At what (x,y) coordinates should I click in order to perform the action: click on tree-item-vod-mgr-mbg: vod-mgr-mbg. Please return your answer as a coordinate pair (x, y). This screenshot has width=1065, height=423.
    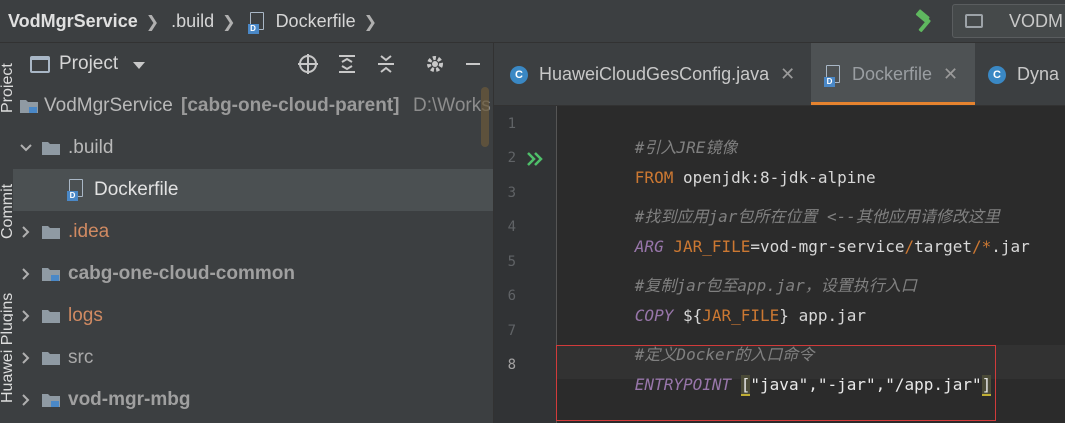
    Looking at the image, I should click on (253, 400).